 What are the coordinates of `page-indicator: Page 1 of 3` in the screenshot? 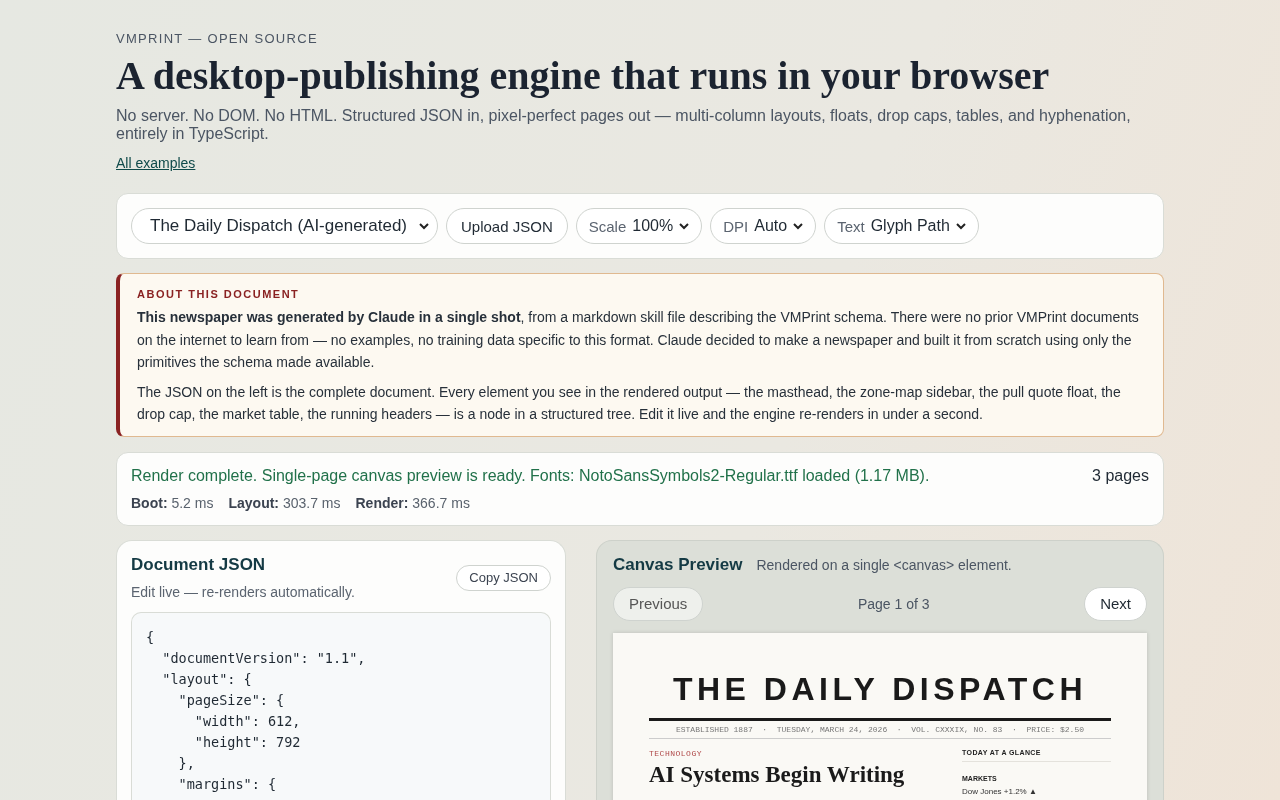 It's located at (893, 603).